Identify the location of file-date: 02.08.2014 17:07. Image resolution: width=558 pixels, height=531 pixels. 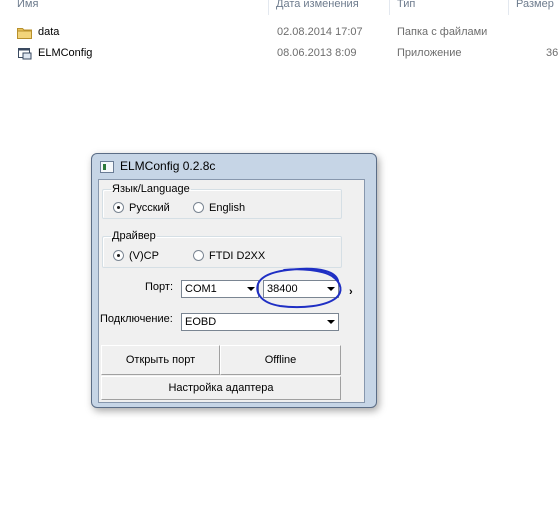
(320, 32).